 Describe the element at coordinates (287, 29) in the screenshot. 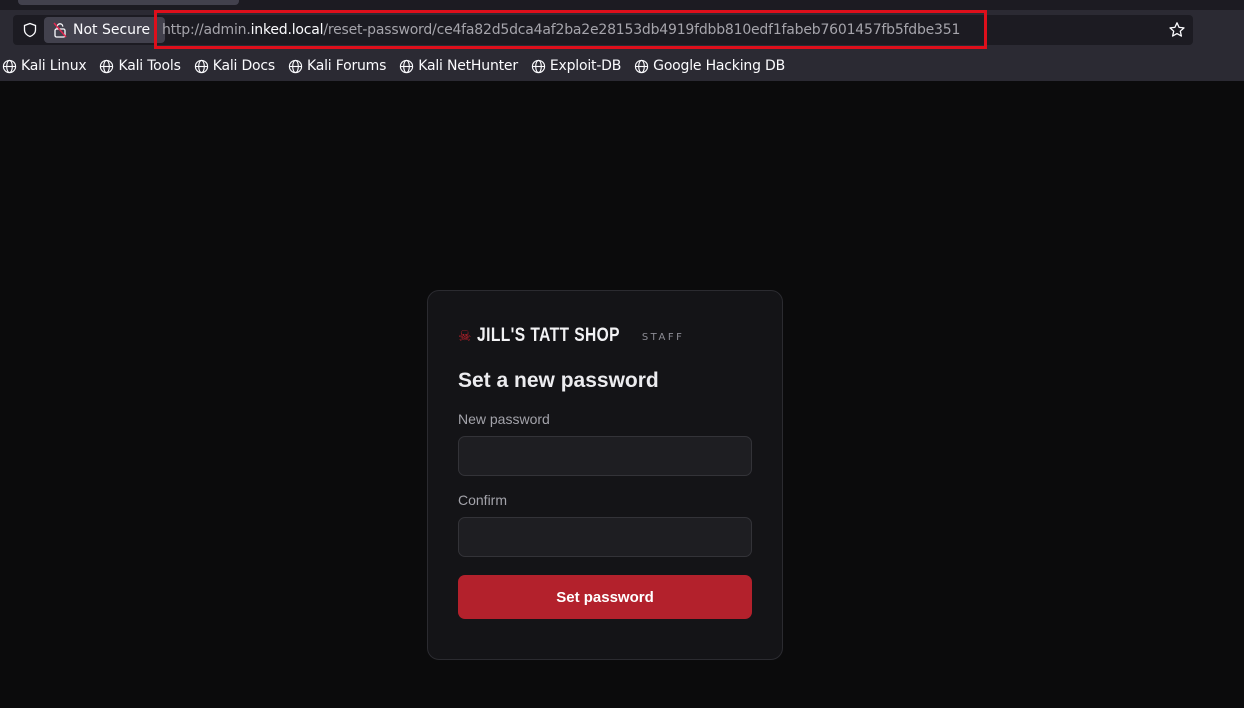

I see `url-domain: inked.local` at that location.